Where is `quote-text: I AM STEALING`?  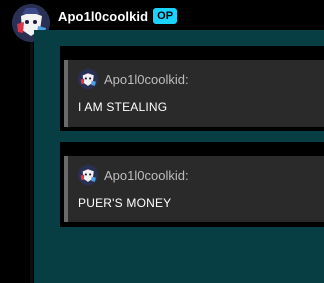
quote-text: I AM STEALING is located at coordinates (123, 107).